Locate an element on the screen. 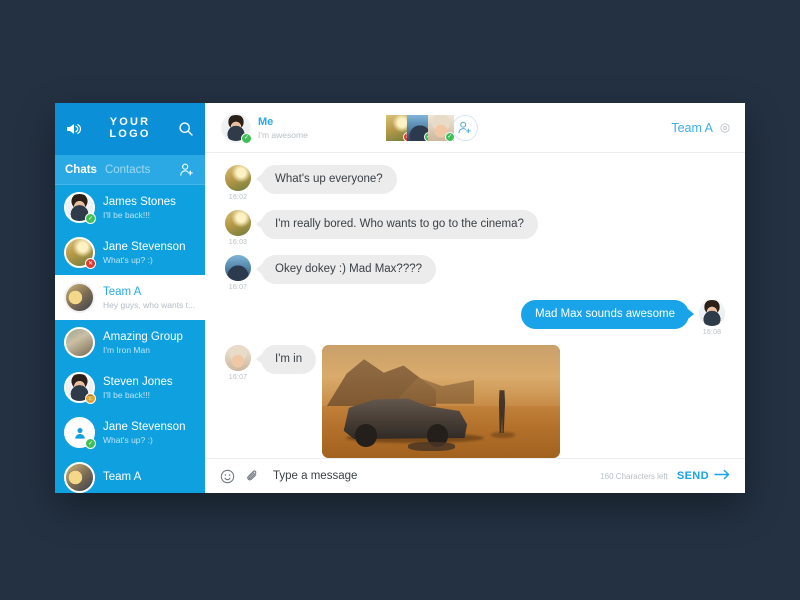 Image resolution: width=800 pixels, height=600 pixels. chat-list-item-jane-stevenson-2: ✓ Jane Stevenson What's up? :) is located at coordinates (130, 432).